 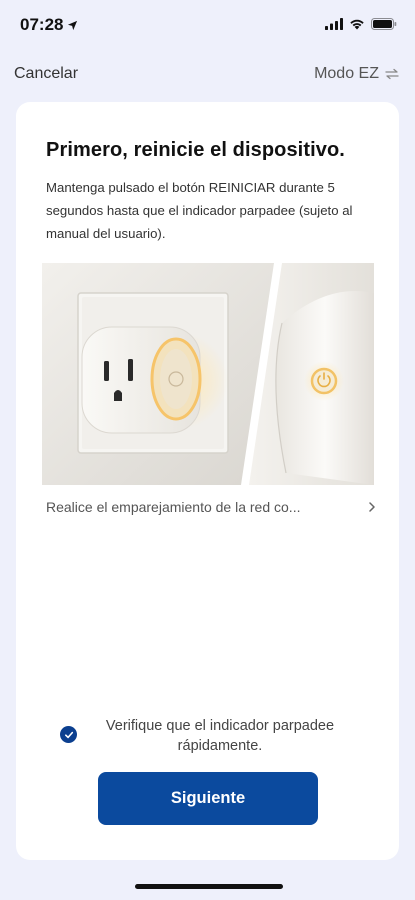 What do you see at coordinates (372, 507) in the screenshot?
I see `chevron-right-icon` at bounding box center [372, 507].